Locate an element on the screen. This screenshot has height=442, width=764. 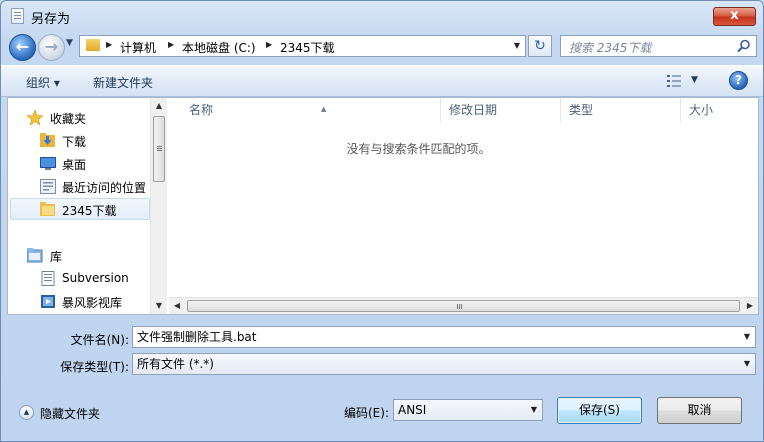
filename-label: 文件名(N): is located at coordinates (99, 340).